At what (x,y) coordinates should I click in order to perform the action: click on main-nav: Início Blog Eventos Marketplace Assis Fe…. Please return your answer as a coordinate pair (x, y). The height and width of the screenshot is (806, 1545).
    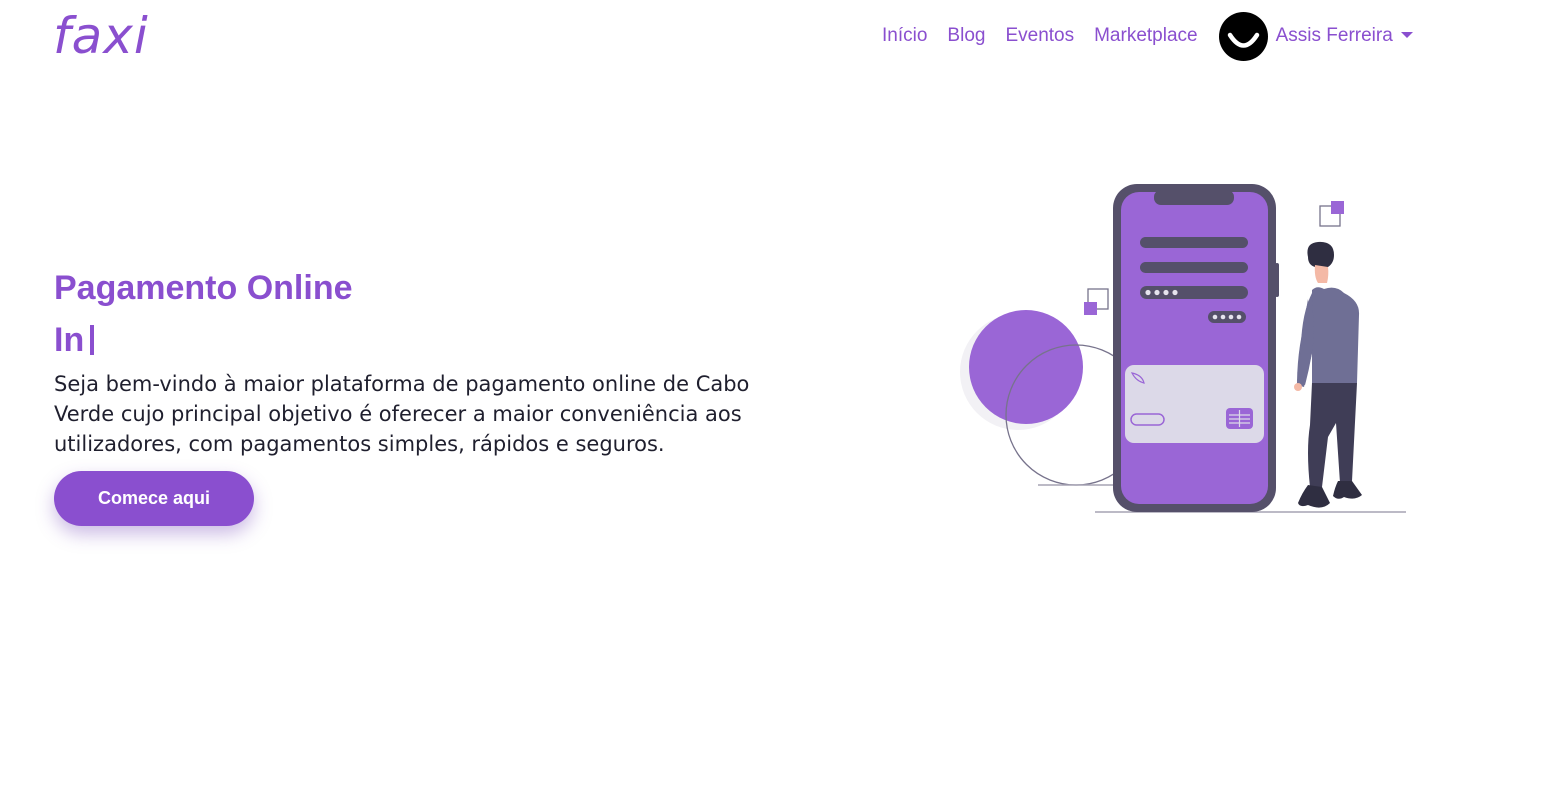
    Looking at the image, I should click on (1142, 36).